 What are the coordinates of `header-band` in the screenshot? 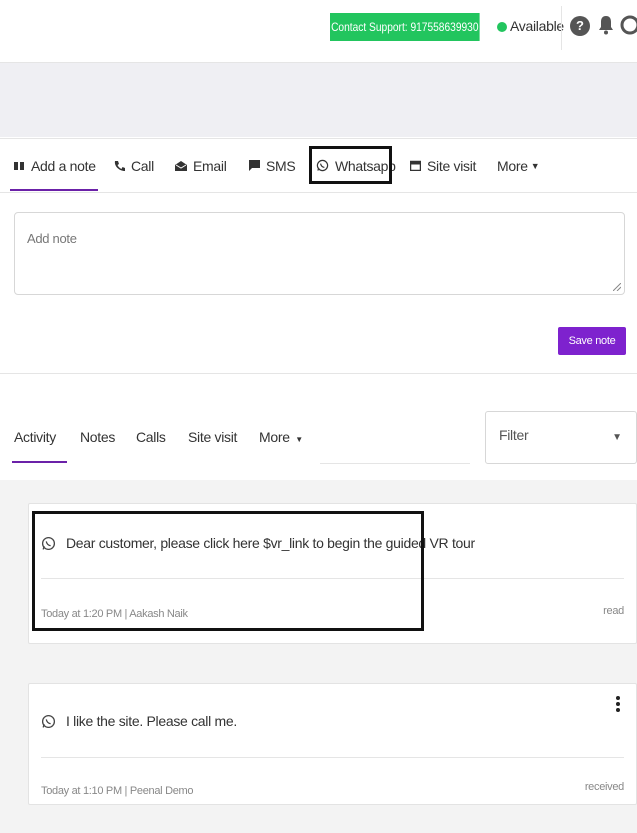 It's located at (318, 99).